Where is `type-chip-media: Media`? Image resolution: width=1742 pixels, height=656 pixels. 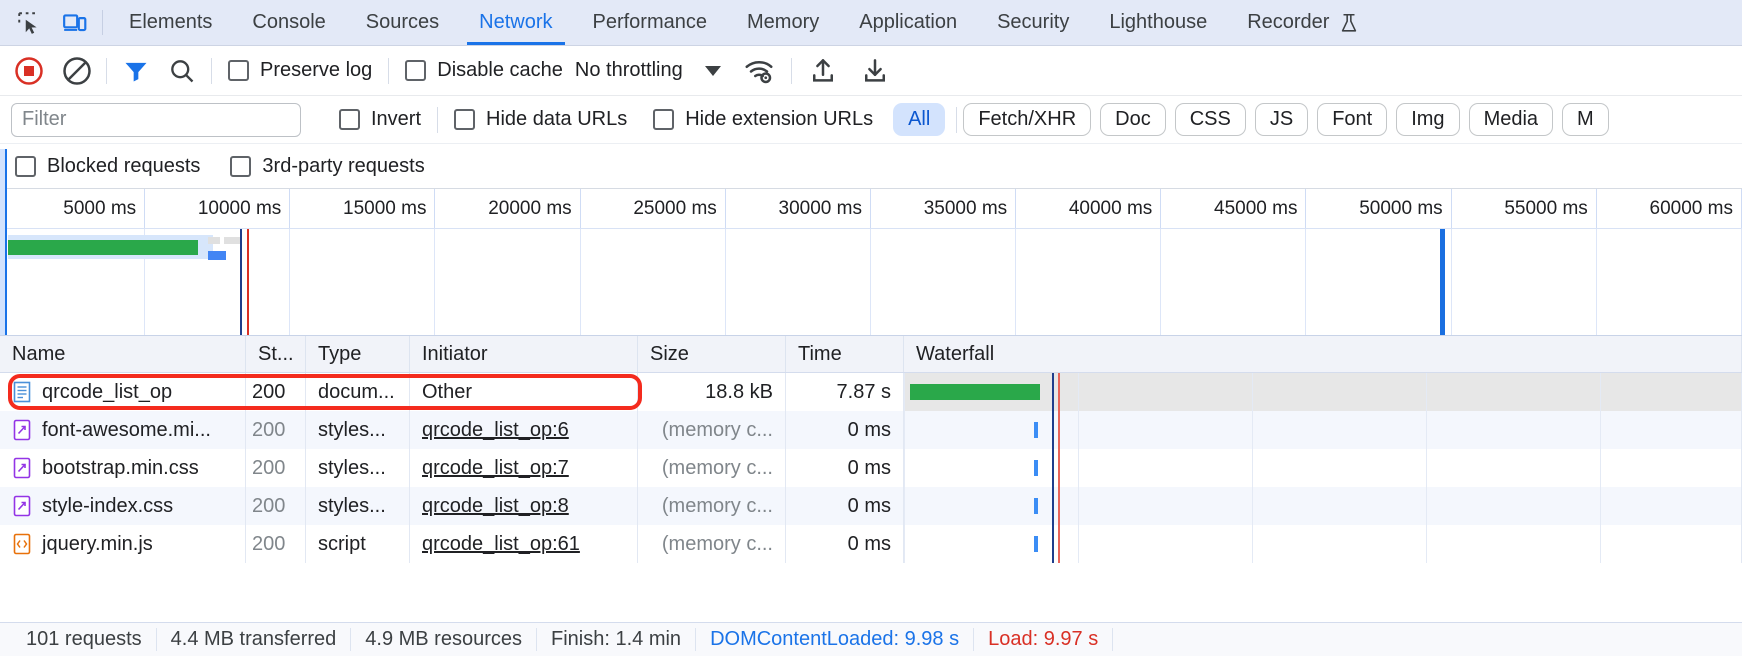
type-chip-media: Media is located at coordinates (1511, 119).